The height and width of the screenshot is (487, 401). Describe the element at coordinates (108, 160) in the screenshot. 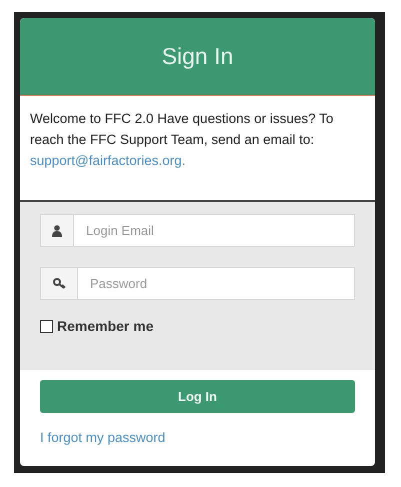

I see `support-email-link: support@fairfactories.org.` at that location.